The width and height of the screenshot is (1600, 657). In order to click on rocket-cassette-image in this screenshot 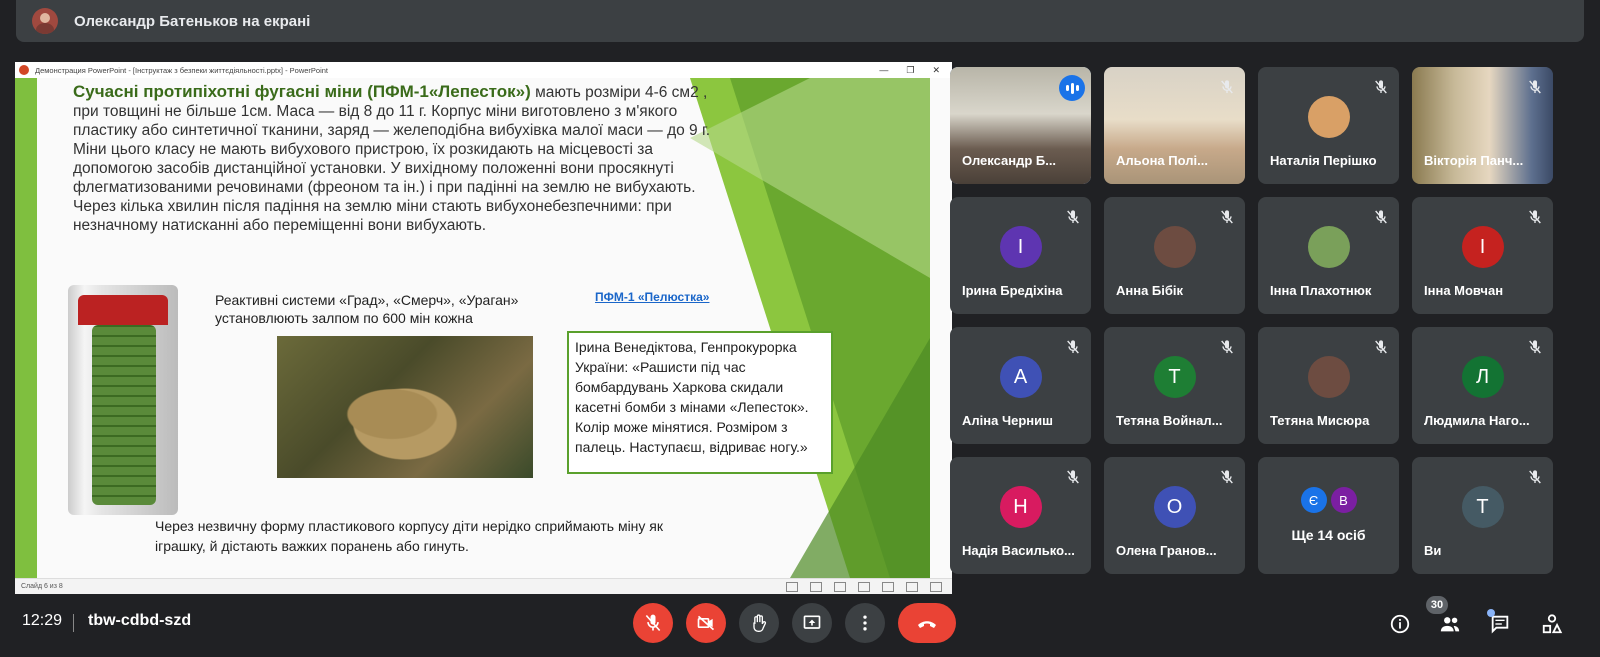, I will do `click(123, 400)`.